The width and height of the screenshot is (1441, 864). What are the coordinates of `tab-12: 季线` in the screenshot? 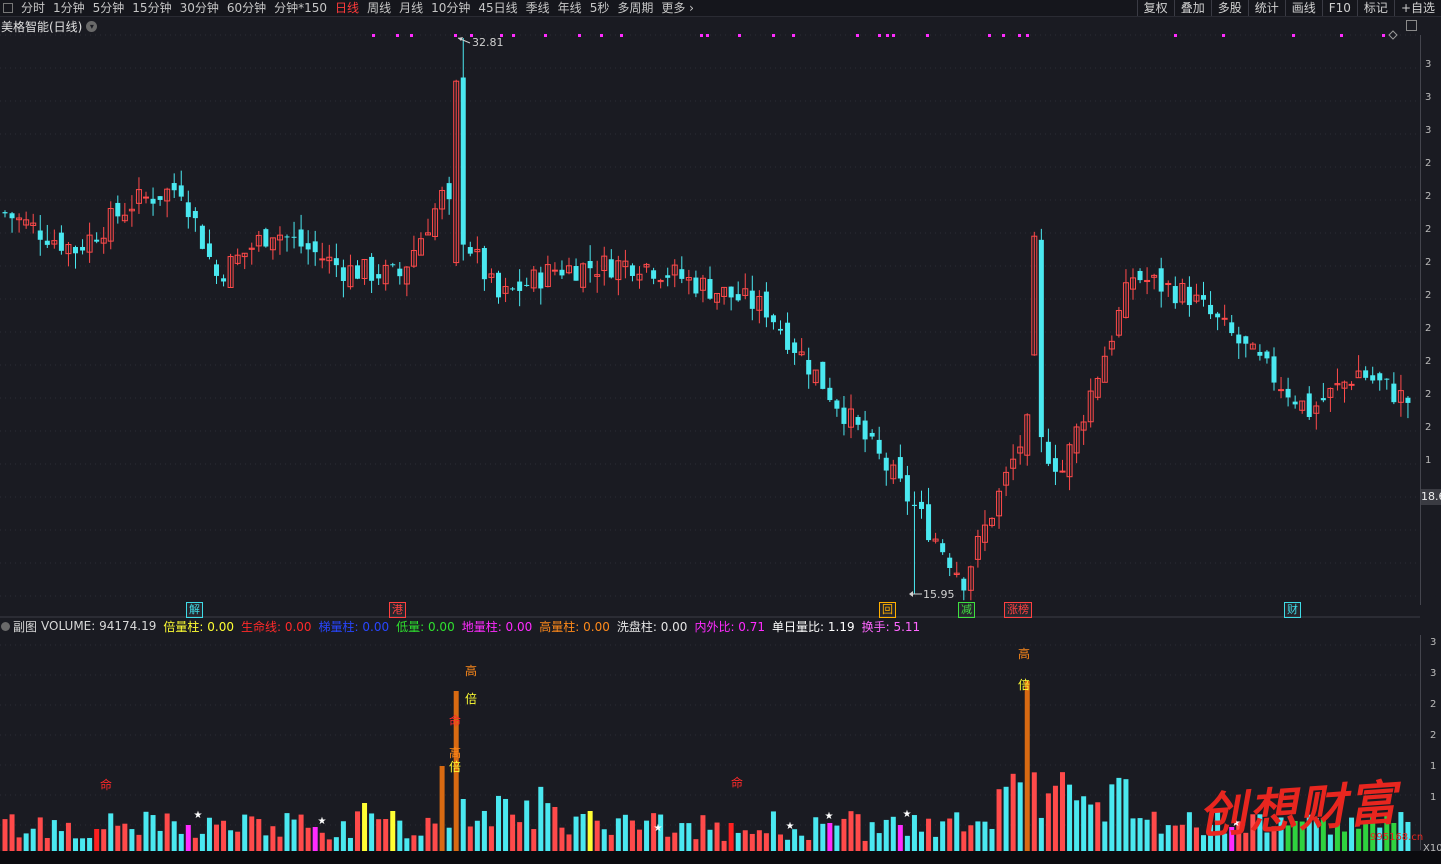 It's located at (538, 8).